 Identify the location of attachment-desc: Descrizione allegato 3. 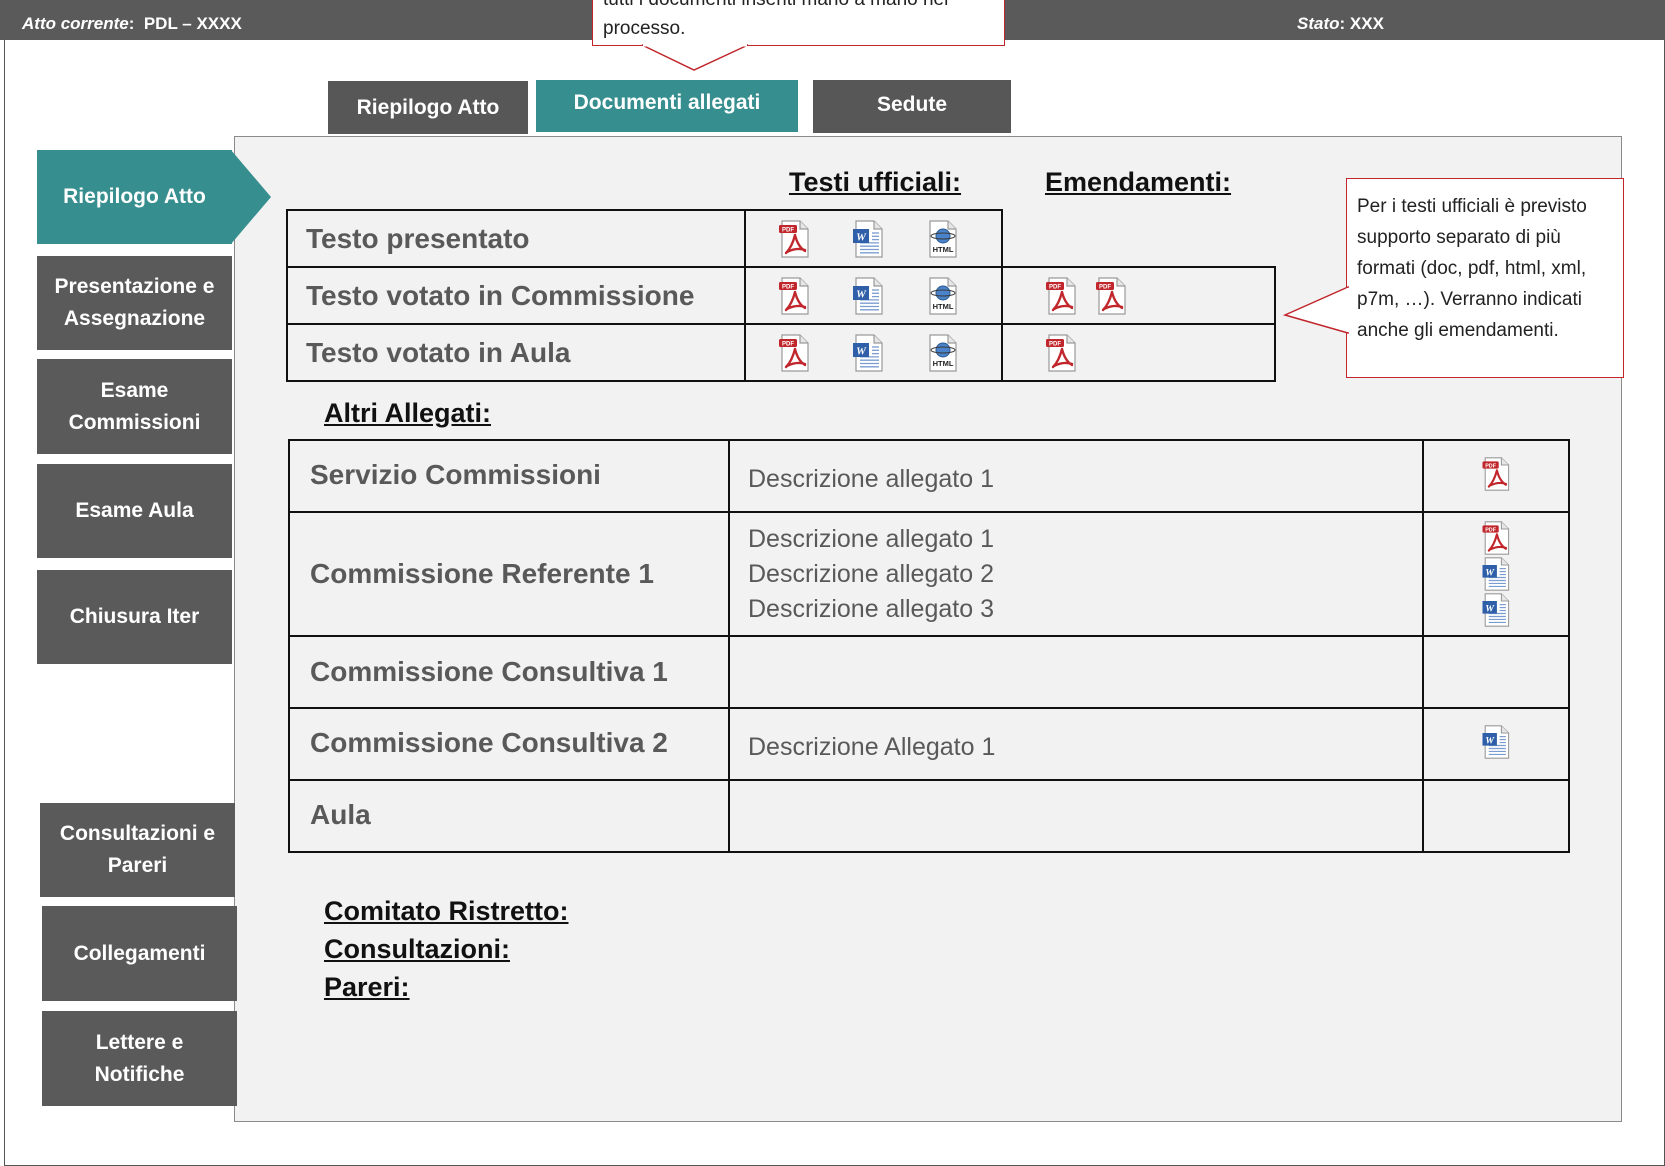
(871, 608).